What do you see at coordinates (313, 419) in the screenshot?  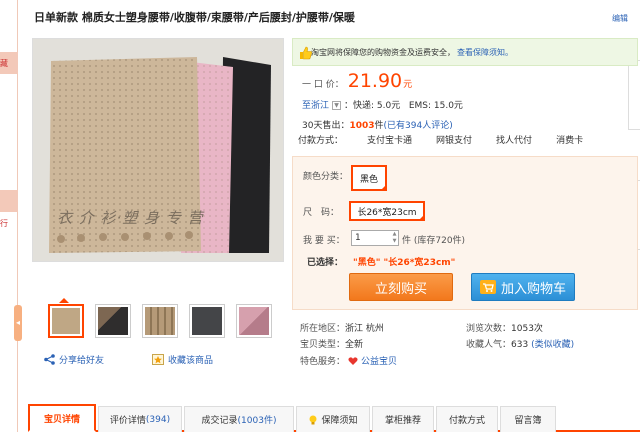 I see `bulb-icon` at bounding box center [313, 419].